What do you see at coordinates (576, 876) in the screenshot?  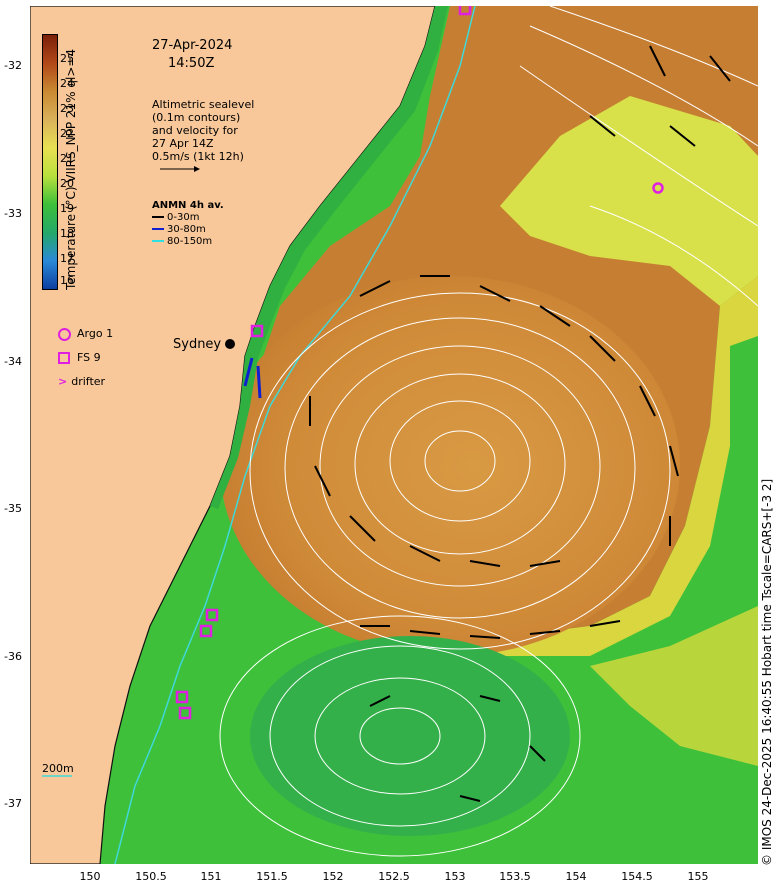 I see `lon-tick: 154` at bounding box center [576, 876].